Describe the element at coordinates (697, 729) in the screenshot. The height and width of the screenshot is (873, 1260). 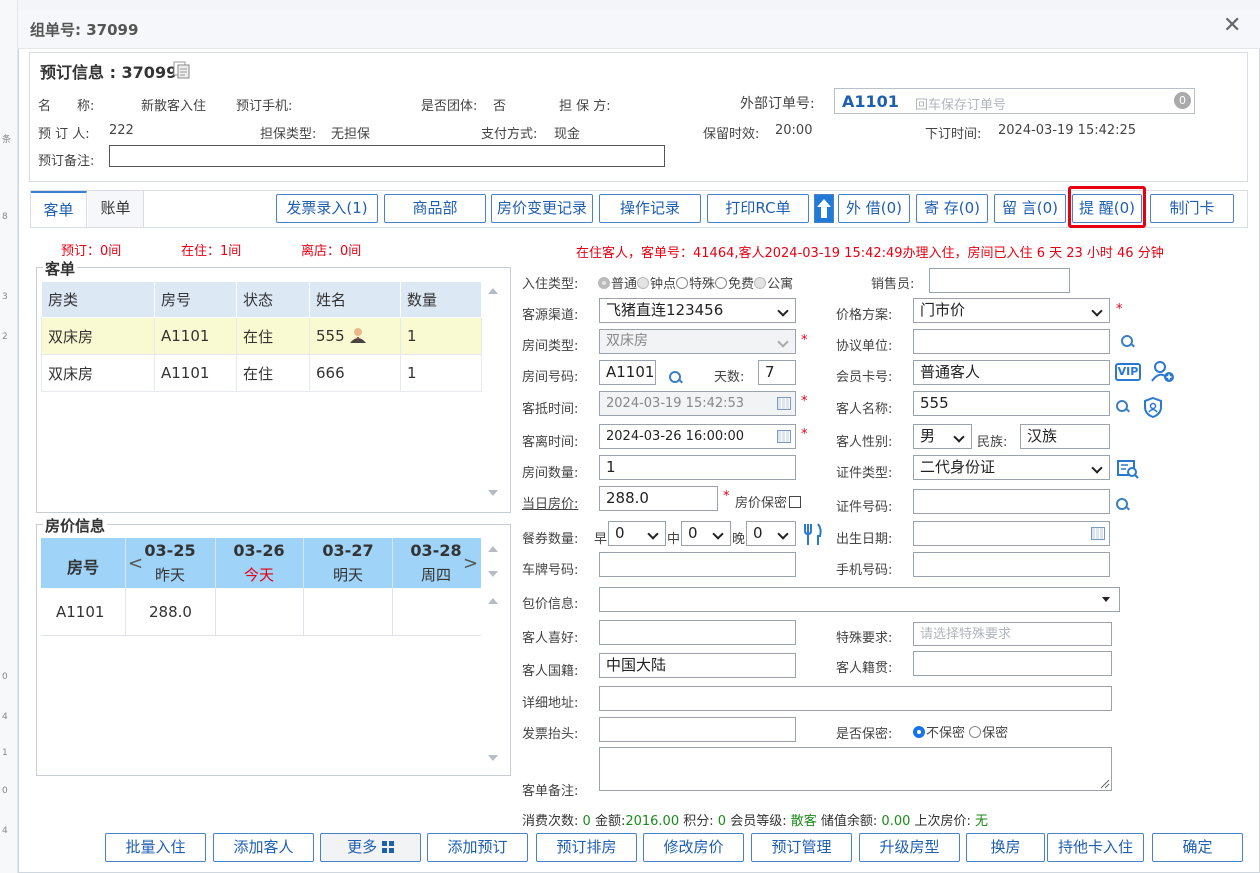
I see `invoice-input` at that location.